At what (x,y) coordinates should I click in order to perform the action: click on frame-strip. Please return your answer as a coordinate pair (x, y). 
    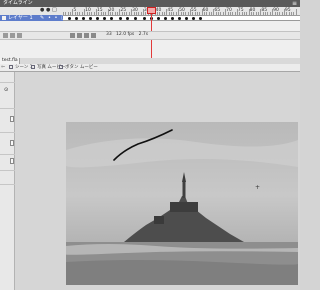
    Looking at the image, I should click on (181, 18).